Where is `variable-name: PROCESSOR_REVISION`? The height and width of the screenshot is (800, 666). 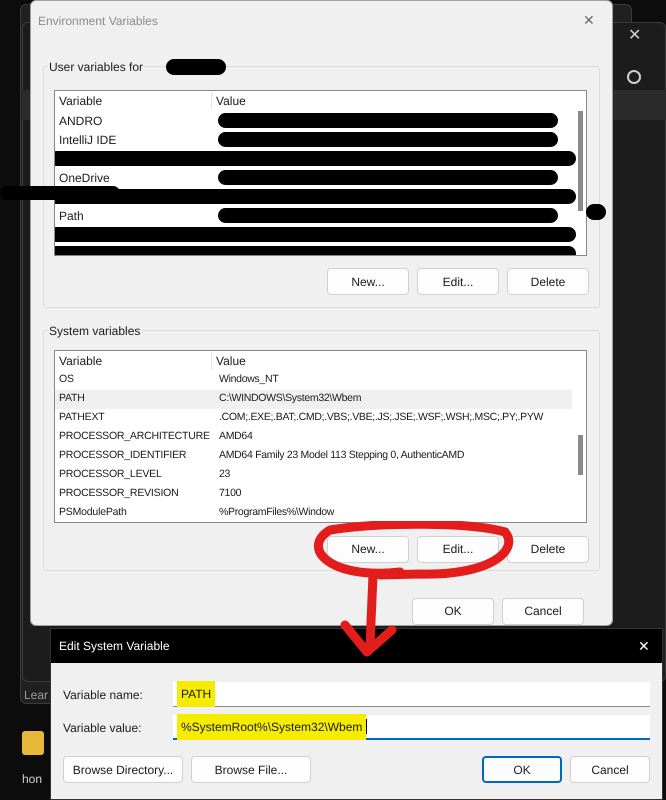
variable-name: PROCESSOR_REVISION is located at coordinates (119, 494).